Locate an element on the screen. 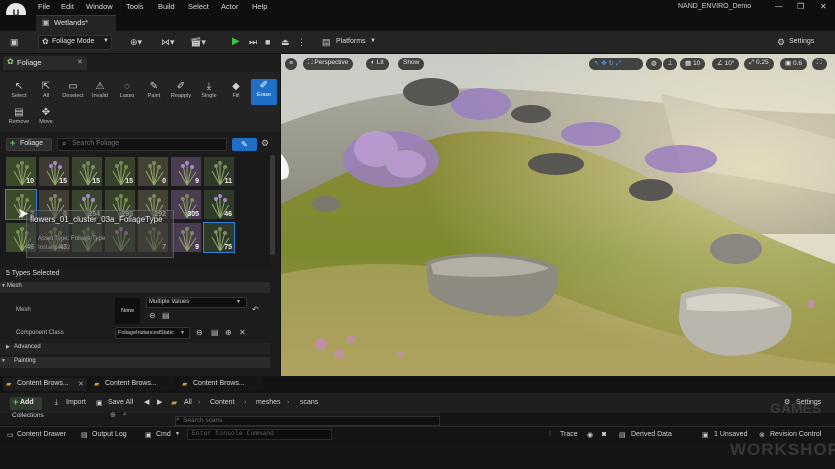 The height and width of the screenshot is (469, 835). scrollbar is located at coordinates (272, 205).